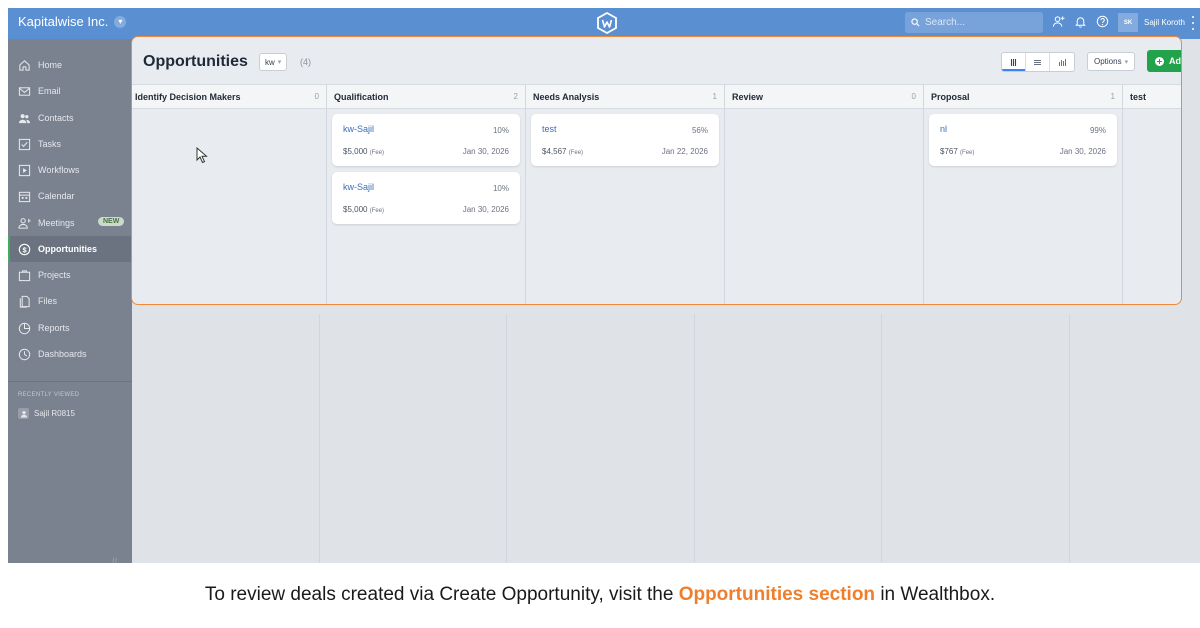 This screenshot has width=1200, height=628. What do you see at coordinates (114, 560) in the screenshot?
I see `collapse-sidebar-icon: ⟨⟨` at bounding box center [114, 560].